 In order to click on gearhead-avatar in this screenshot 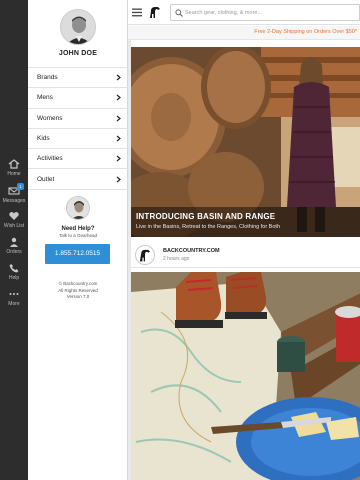, I will do `click(78, 208)`.